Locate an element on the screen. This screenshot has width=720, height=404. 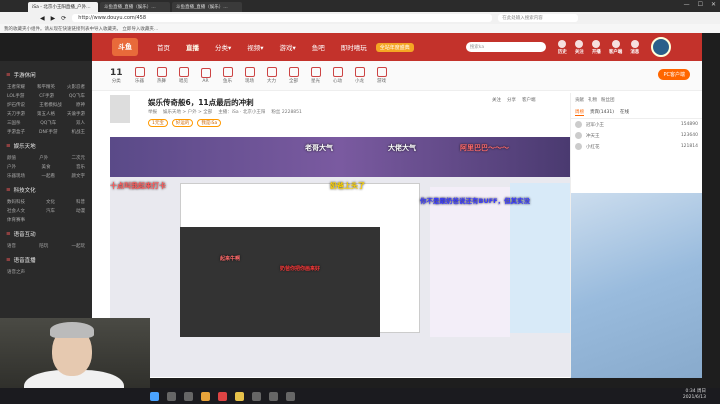
sidebar-item: 语音之声 is located at coordinates (16, 272).